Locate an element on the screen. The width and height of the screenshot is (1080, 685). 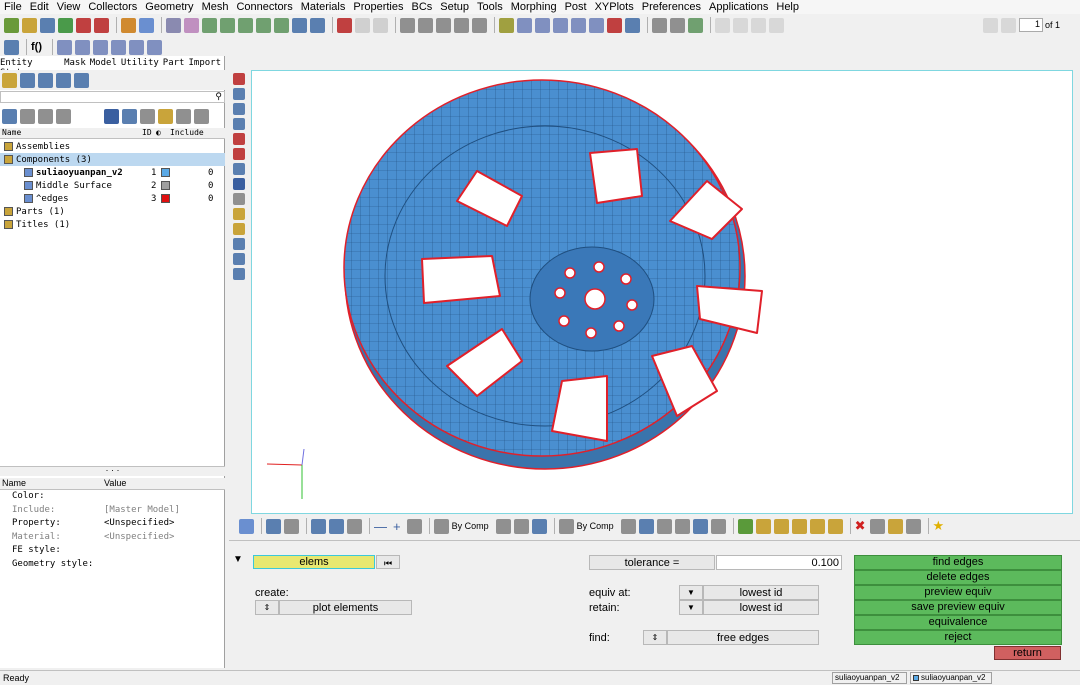
model-tab-2: suliaoyuanpan_v2 is located at coordinates (951, 678).